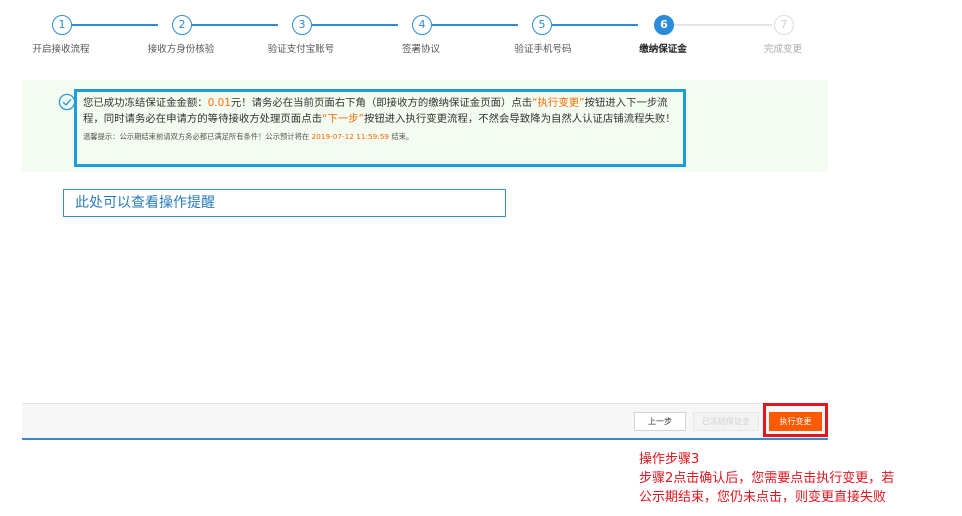  What do you see at coordinates (62, 25) in the screenshot?
I see `step-1-circle: 1` at bounding box center [62, 25].